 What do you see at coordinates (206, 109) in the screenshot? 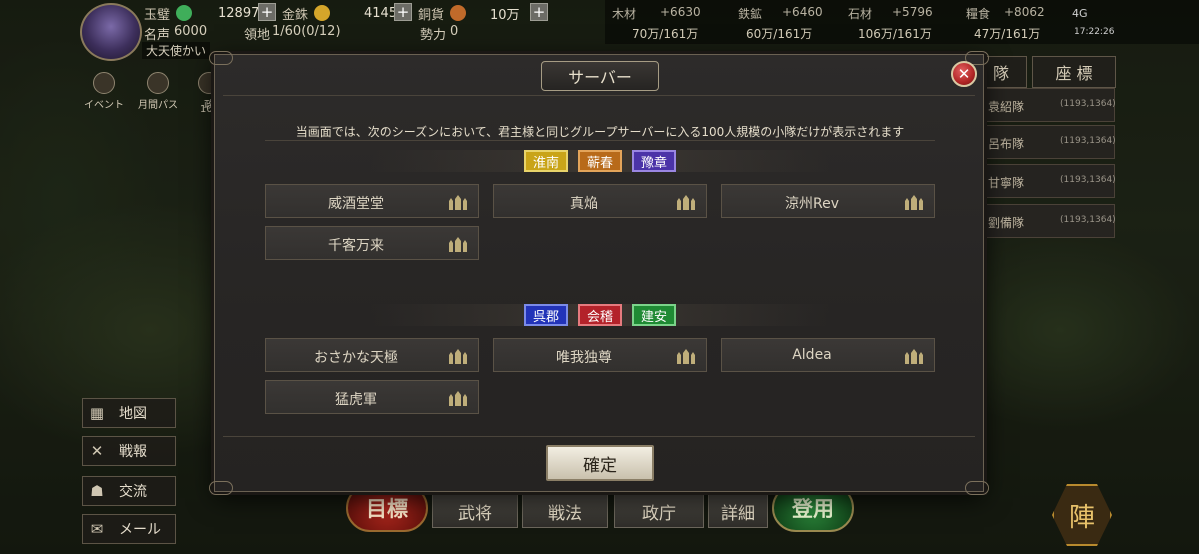
I see `gov-count: 10` at bounding box center [206, 109].